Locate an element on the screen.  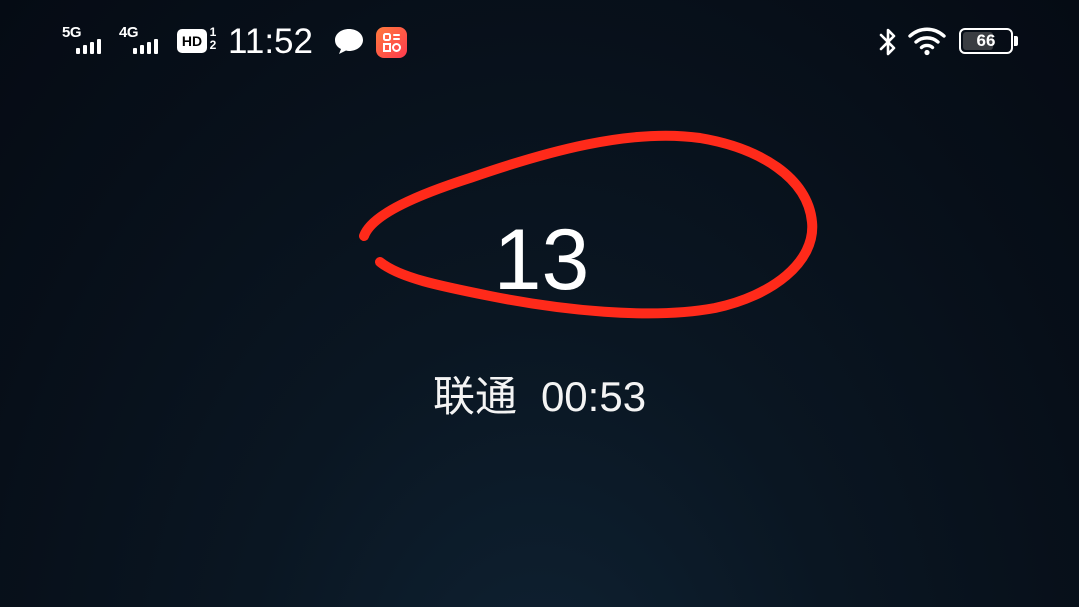
call-status-line: 联通 00:53 is located at coordinates (539, 397).